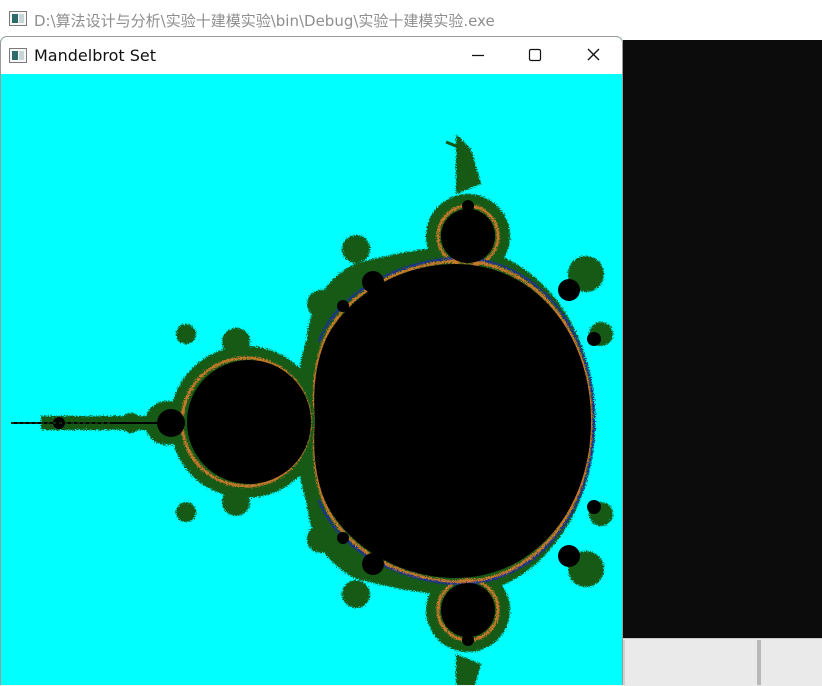 The height and width of the screenshot is (686, 822). What do you see at coordinates (759, 662) in the screenshot?
I see `scrollbar-edge` at bounding box center [759, 662].